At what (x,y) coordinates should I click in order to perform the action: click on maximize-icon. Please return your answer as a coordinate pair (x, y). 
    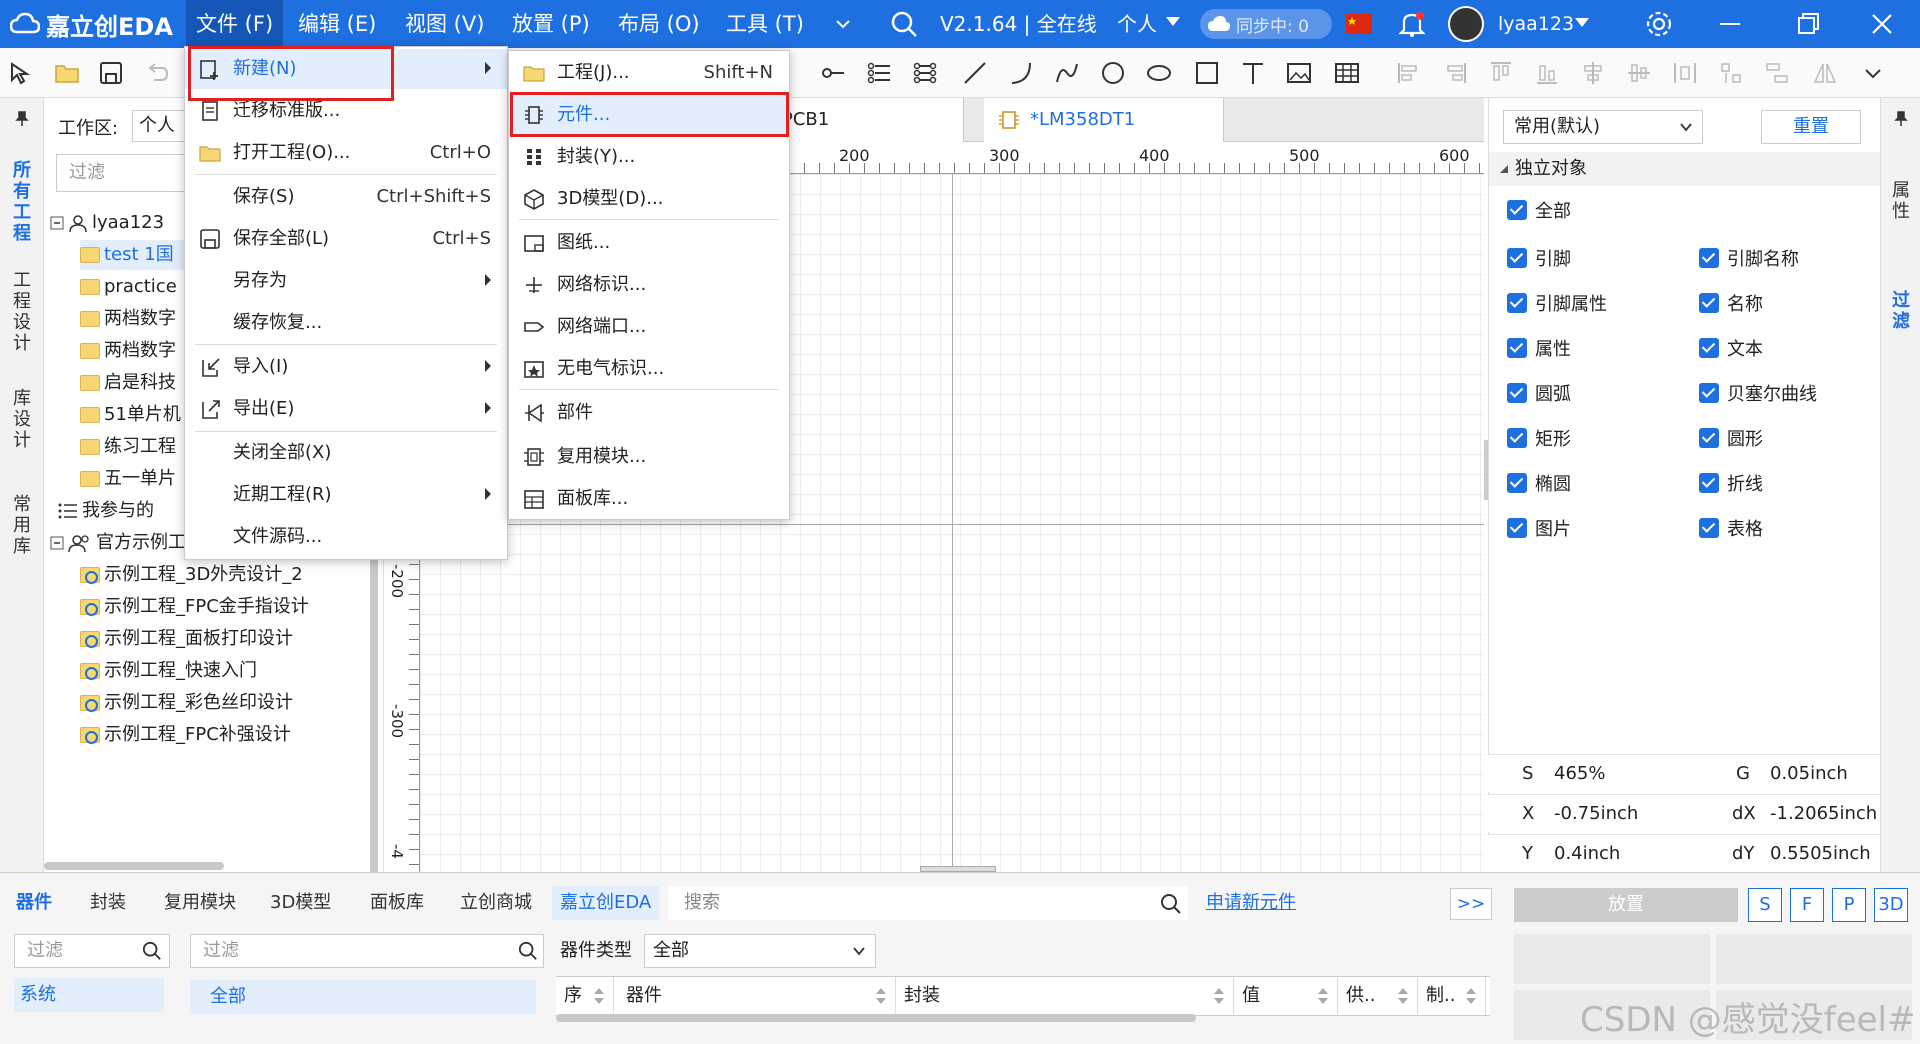
    Looking at the image, I should click on (1808, 24).